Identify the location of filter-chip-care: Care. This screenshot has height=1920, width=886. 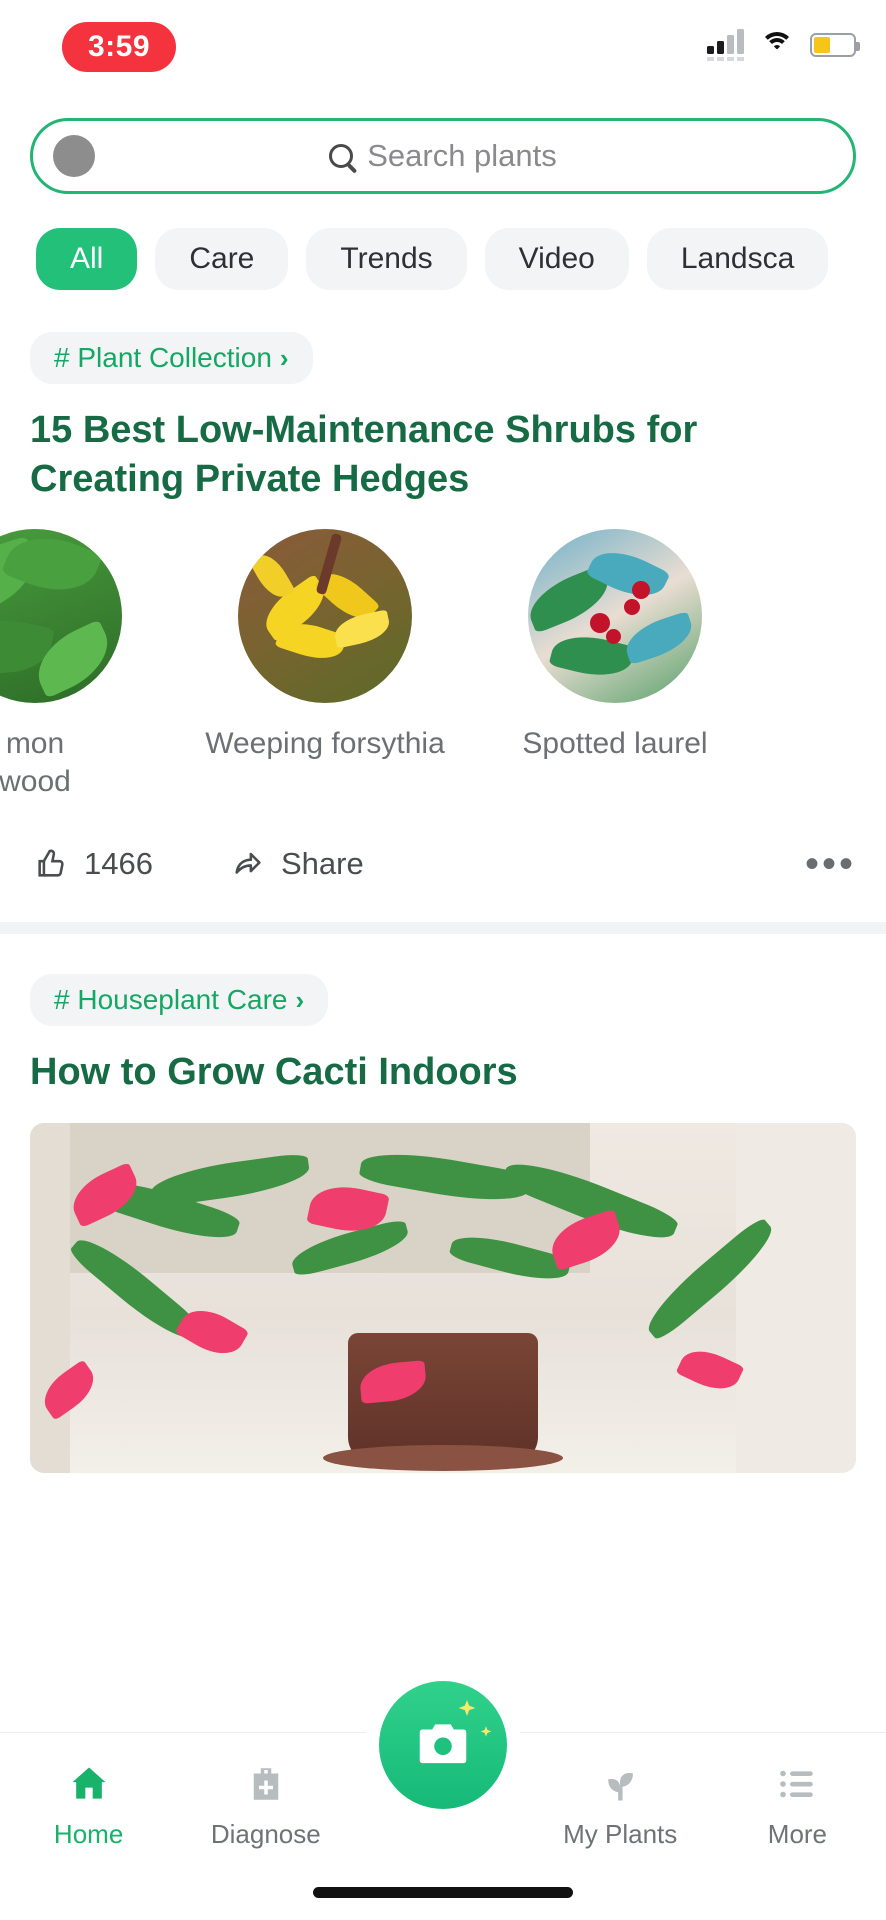
(222, 259).